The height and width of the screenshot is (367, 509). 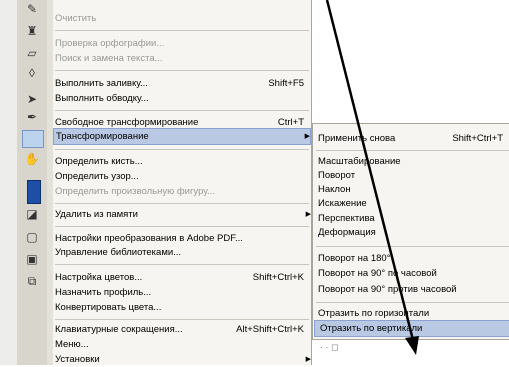 What do you see at coordinates (182, 277) in the screenshot?
I see `menu-item-color-settings: Настройка цветов... Shift+Ctrl+K` at bounding box center [182, 277].